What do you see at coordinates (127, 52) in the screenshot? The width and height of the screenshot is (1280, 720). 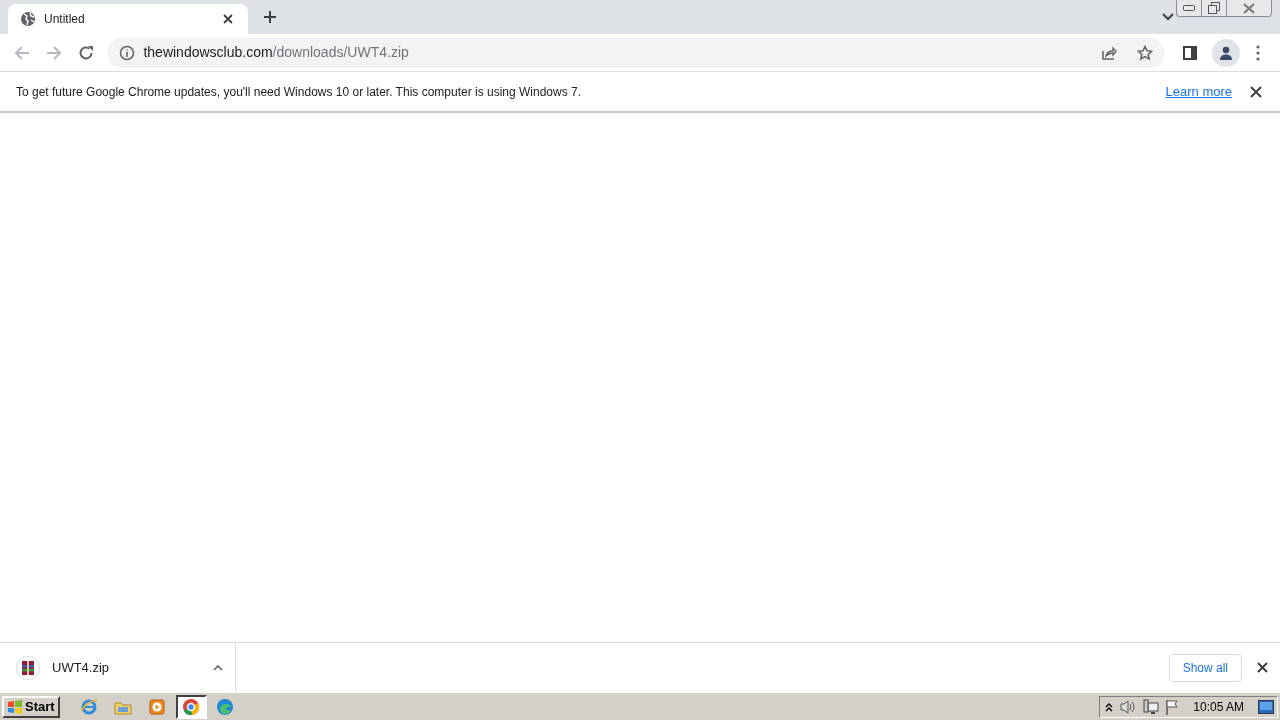 I see `info-icon` at bounding box center [127, 52].